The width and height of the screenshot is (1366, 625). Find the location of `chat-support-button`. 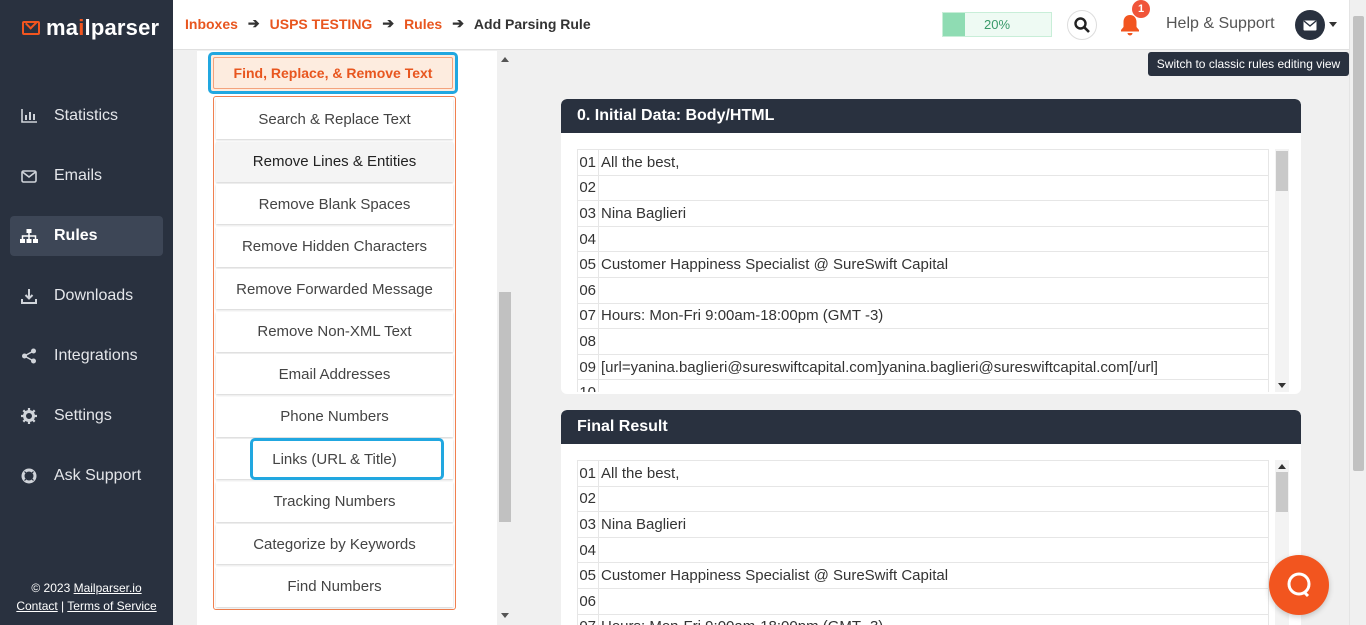

chat-support-button is located at coordinates (1299, 585).